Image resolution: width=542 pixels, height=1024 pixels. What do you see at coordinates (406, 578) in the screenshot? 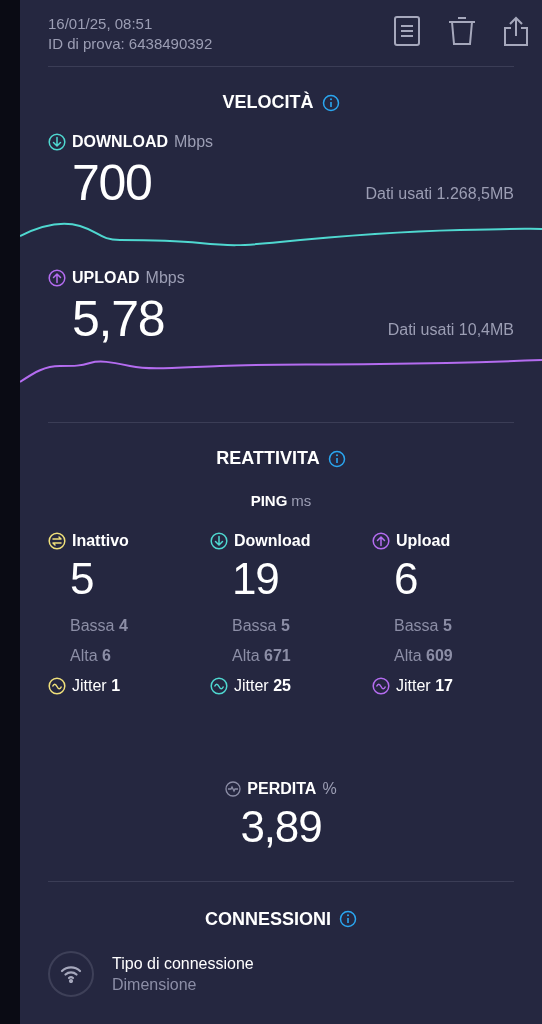
I see `ping-value: 6` at bounding box center [406, 578].